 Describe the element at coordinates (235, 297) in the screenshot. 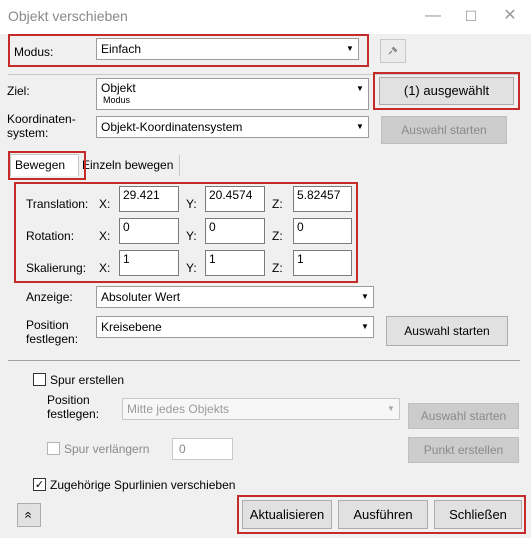

I see `anzeige-select: Absoluter Wert ▼` at that location.